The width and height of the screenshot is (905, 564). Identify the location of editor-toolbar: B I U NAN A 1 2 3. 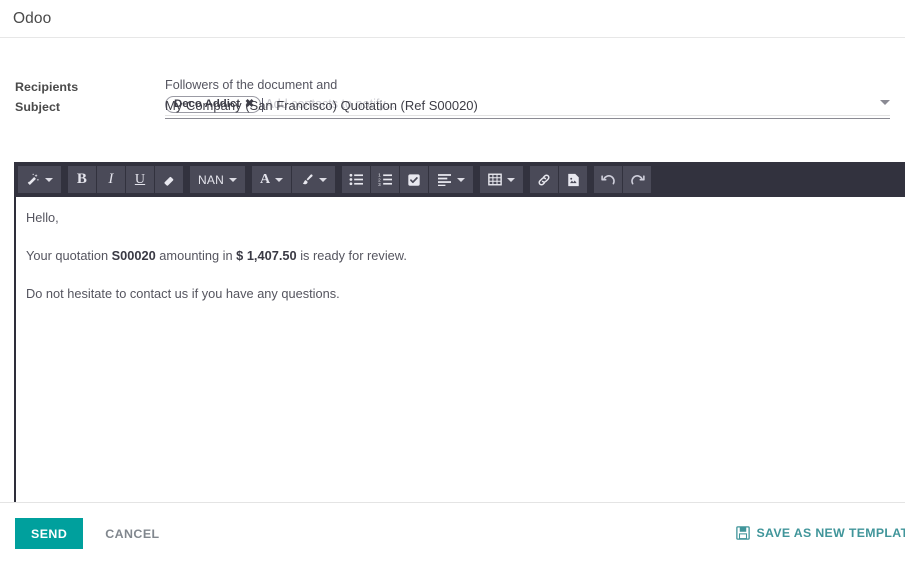
(459, 179).